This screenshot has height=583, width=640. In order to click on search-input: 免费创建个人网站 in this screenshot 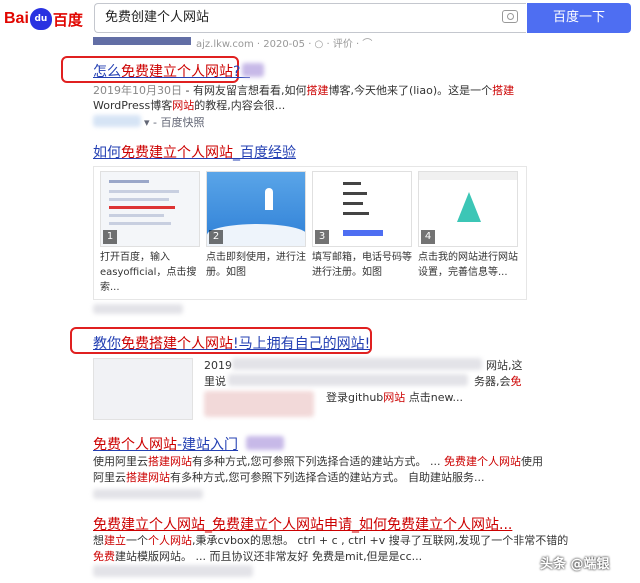, I will do `click(310, 18)`.